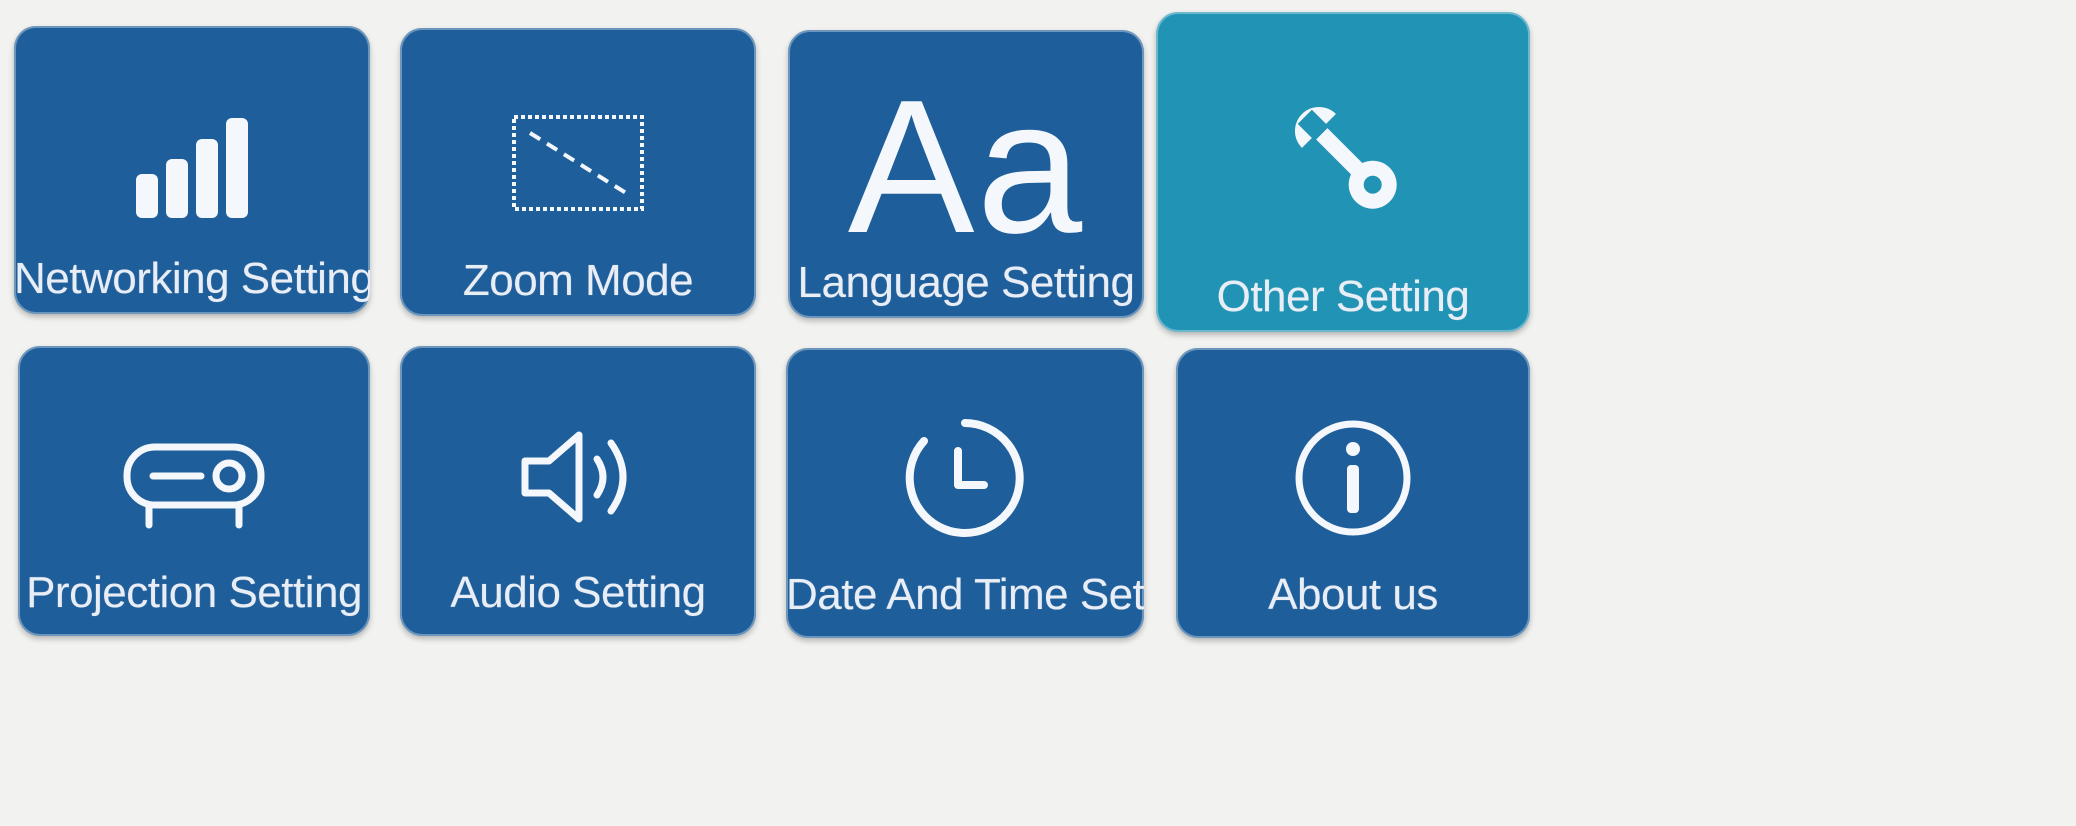  I want to click on aa-icon: Aa, so click(966, 167).